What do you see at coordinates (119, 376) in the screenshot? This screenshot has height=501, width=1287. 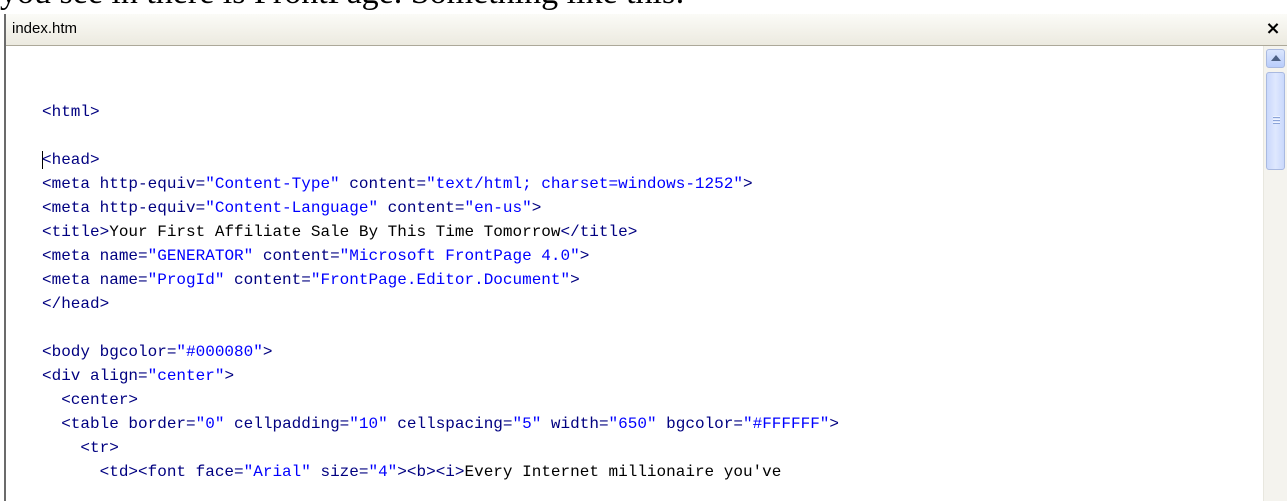 I see `code-token: align=` at bounding box center [119, 376].